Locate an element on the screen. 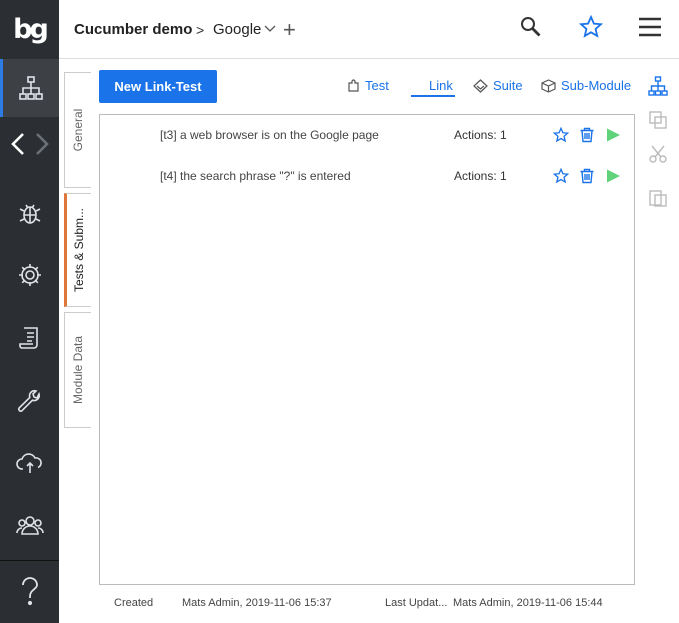 The image size is (679, 623). sidebar-item-help is located at coordinates (29, 592).